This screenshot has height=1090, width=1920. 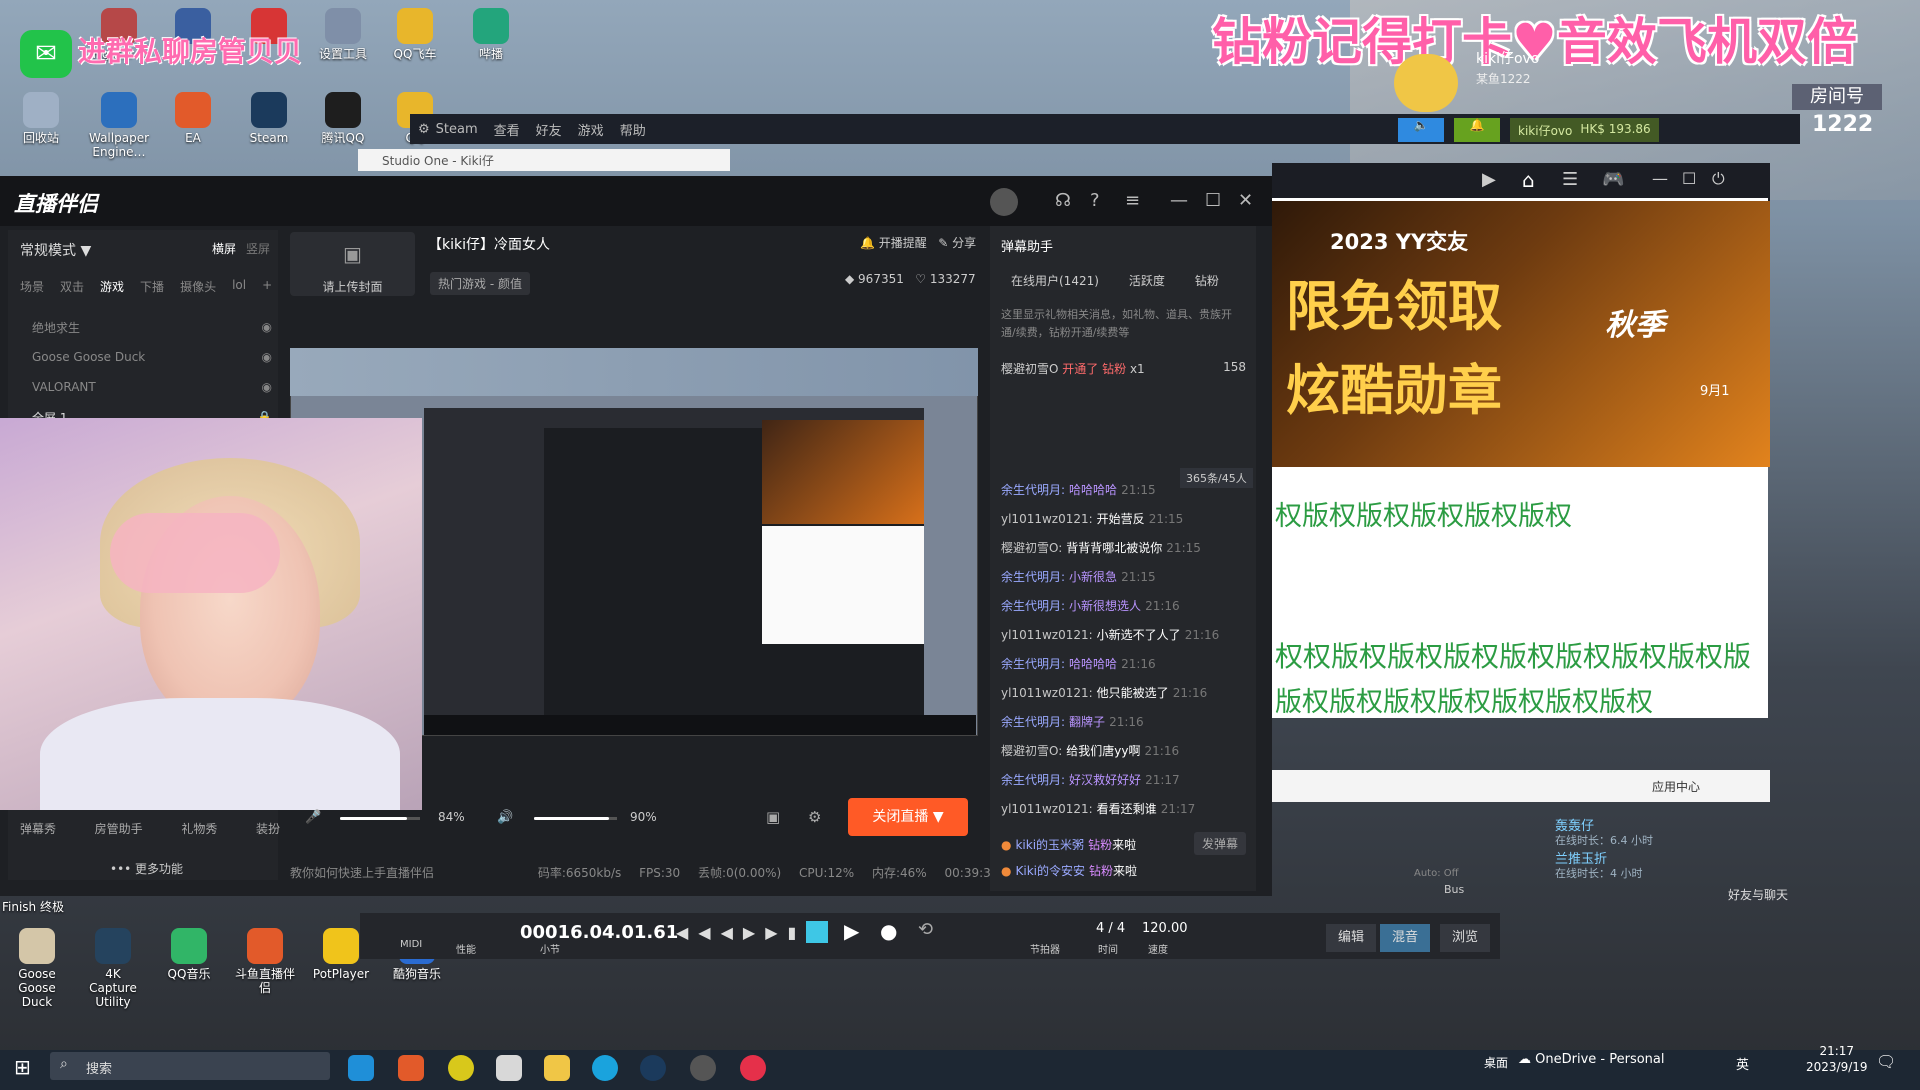 I want to click on notification-icon: 🗨, so click(x=1886, y=1061).